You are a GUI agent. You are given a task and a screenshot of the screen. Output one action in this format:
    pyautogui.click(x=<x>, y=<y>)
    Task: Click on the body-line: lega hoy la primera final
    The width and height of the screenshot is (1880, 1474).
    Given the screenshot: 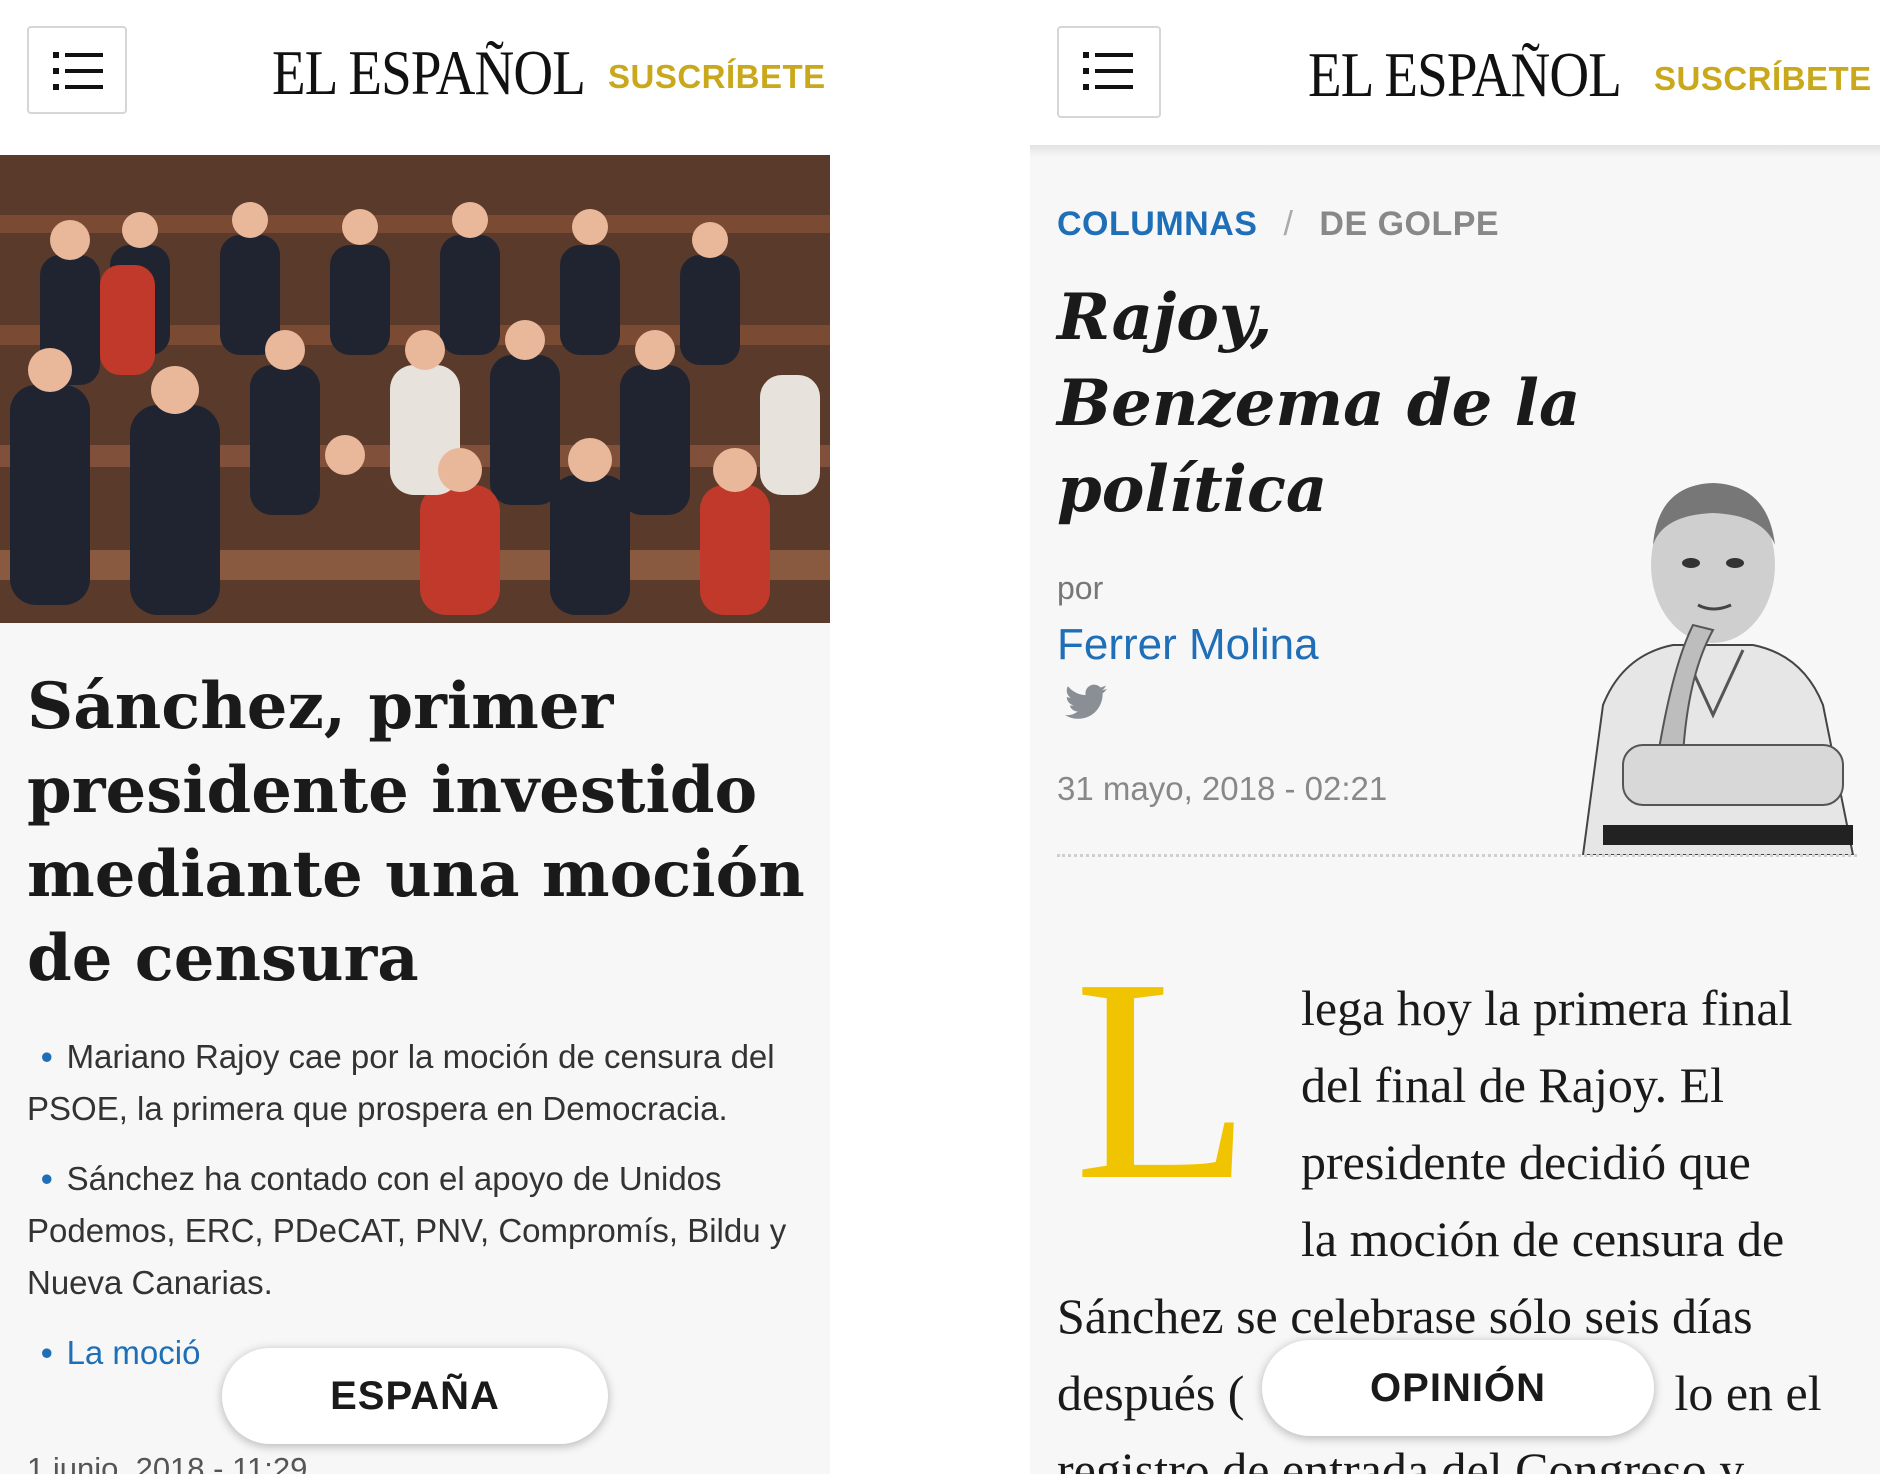 What is the action you would take?
    pyautogui.click(x=1547, y=1008)
    